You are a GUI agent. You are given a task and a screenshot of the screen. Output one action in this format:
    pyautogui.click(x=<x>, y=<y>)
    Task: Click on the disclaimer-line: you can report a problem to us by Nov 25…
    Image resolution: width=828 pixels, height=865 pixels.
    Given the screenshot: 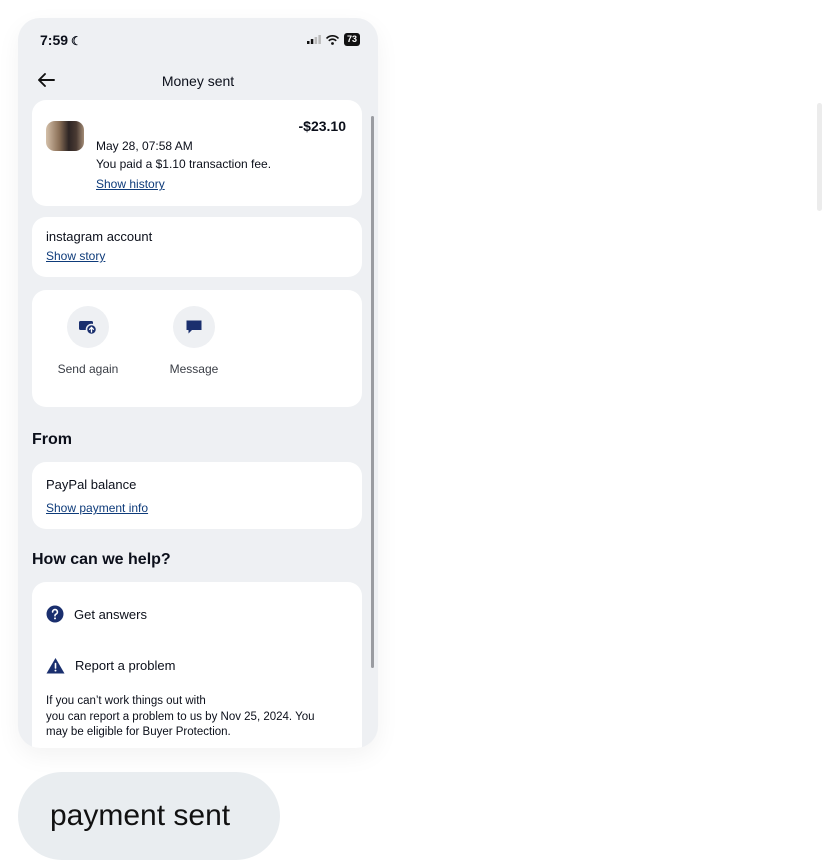 What is the action you would take?
    pyautogui.click(x=180, y=716)
    